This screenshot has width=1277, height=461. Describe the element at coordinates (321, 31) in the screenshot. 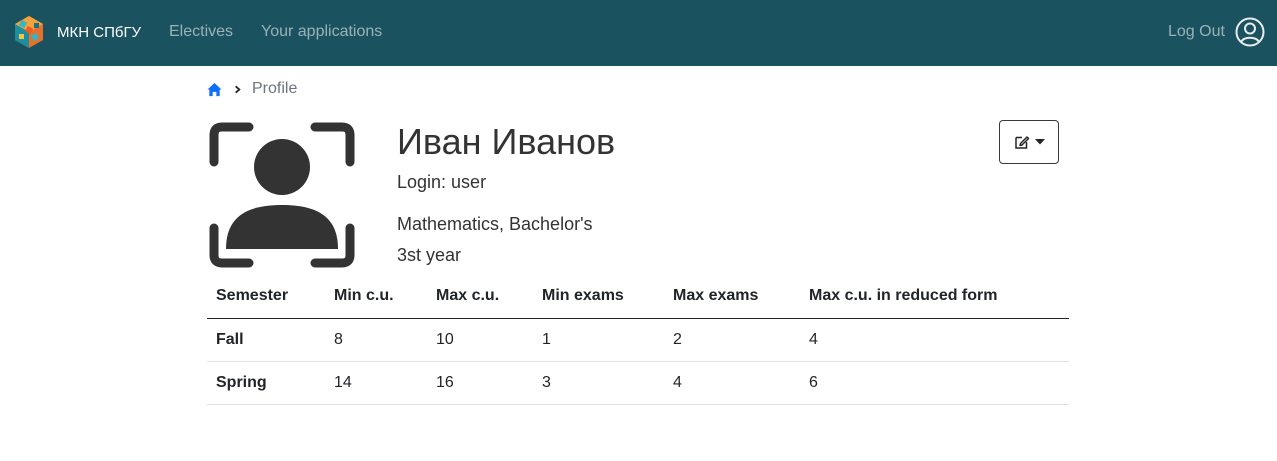

I see `nav-link-your-applications: Your applications` at that location.